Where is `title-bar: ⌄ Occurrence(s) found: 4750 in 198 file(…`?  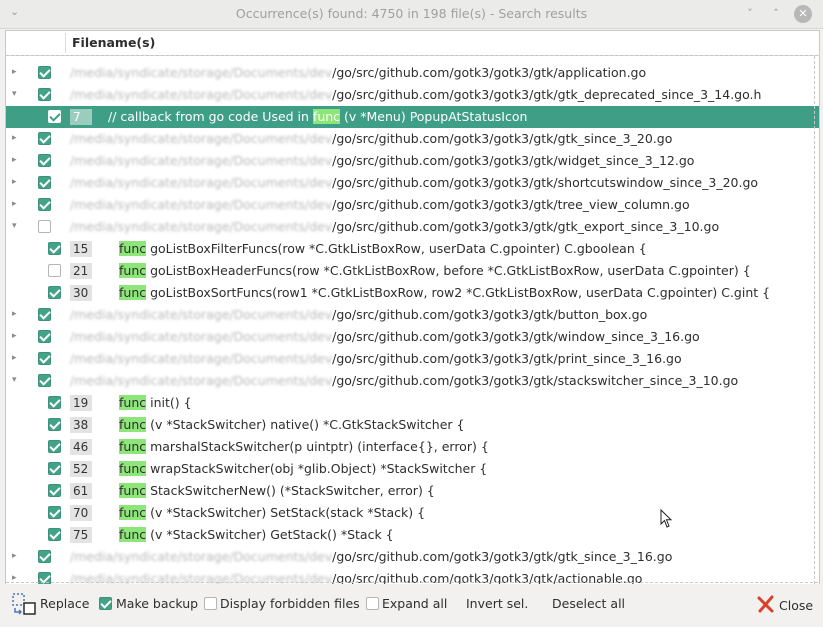
title-bar: ⌄ Occurrence(s) found: 4750 in 198 file(… is located at coordinates (411, 14).